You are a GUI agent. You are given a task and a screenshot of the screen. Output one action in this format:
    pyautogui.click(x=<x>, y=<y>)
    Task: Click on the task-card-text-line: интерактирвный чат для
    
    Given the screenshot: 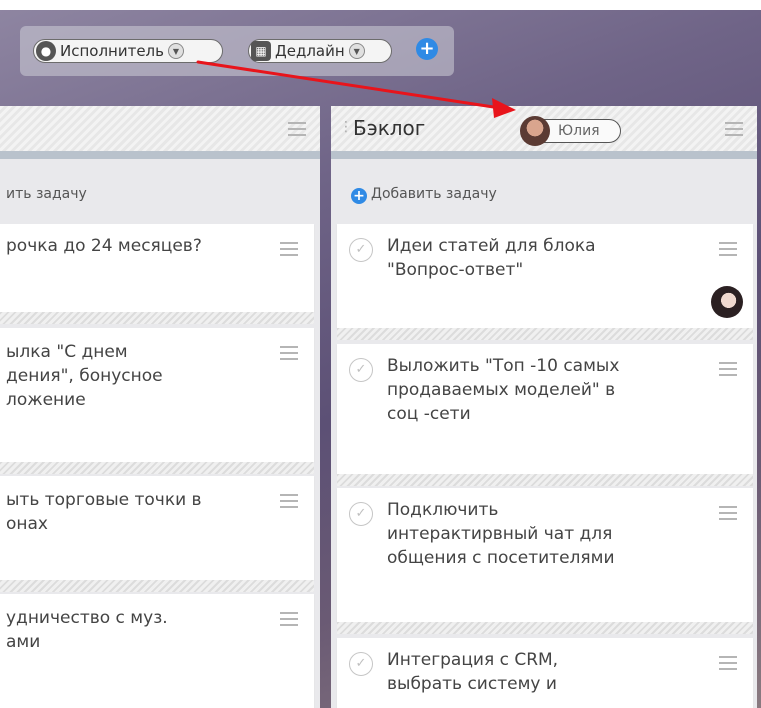 What is the action you would take?
    pyautogui.click(x=500, y=534)
    